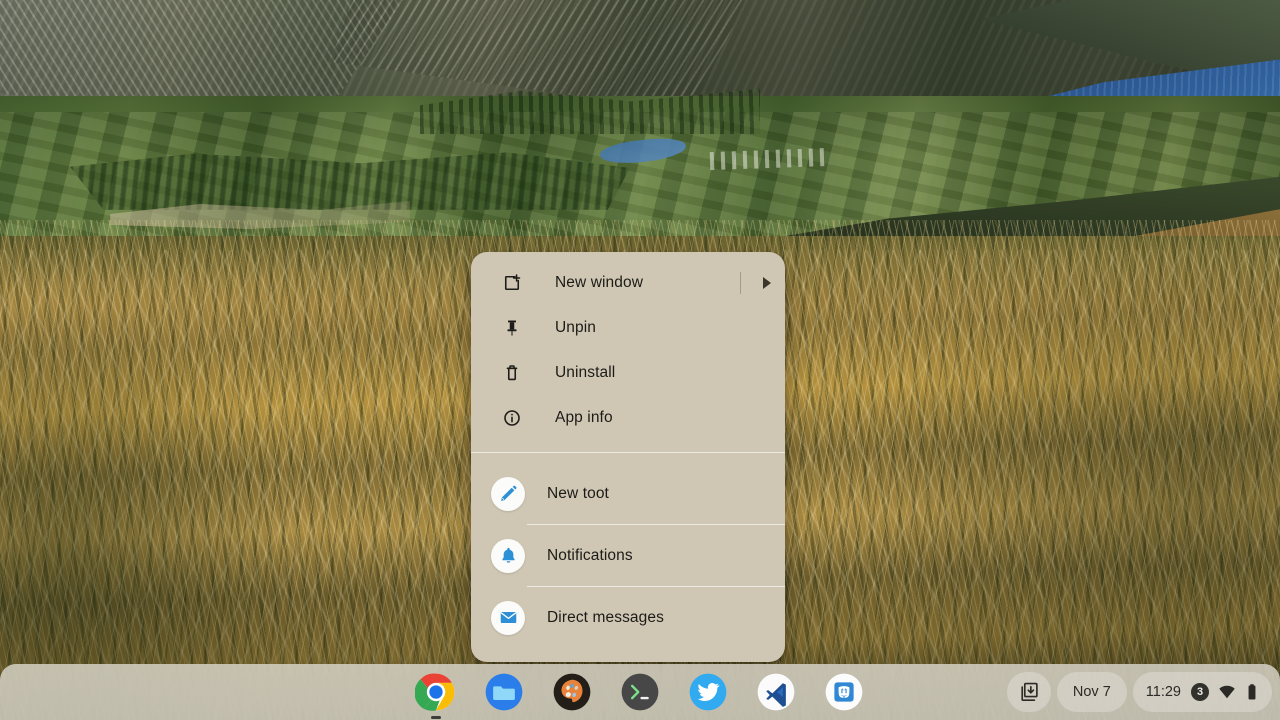 This screenshot has height=720, width=1280. What do you see at coordinates (436, 694) in the screenshot?
I see `chrome-app-icon` at bounding box center [436, 694].